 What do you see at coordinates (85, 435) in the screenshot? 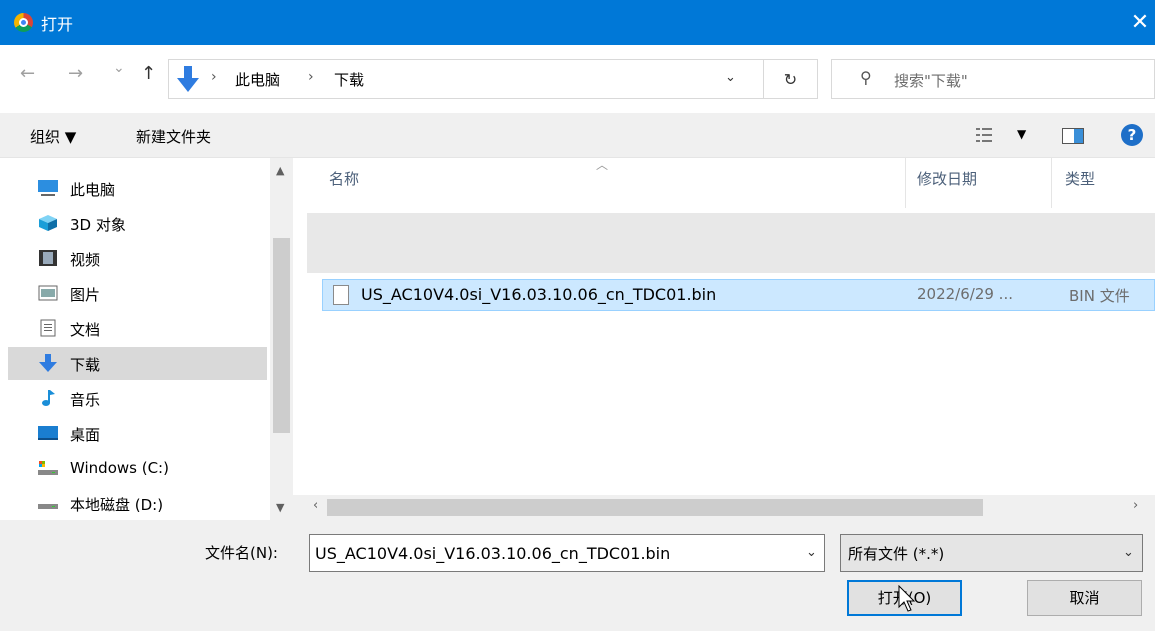
I see `sidebar-item-label: 桌面` at bounding box center [85, 435].